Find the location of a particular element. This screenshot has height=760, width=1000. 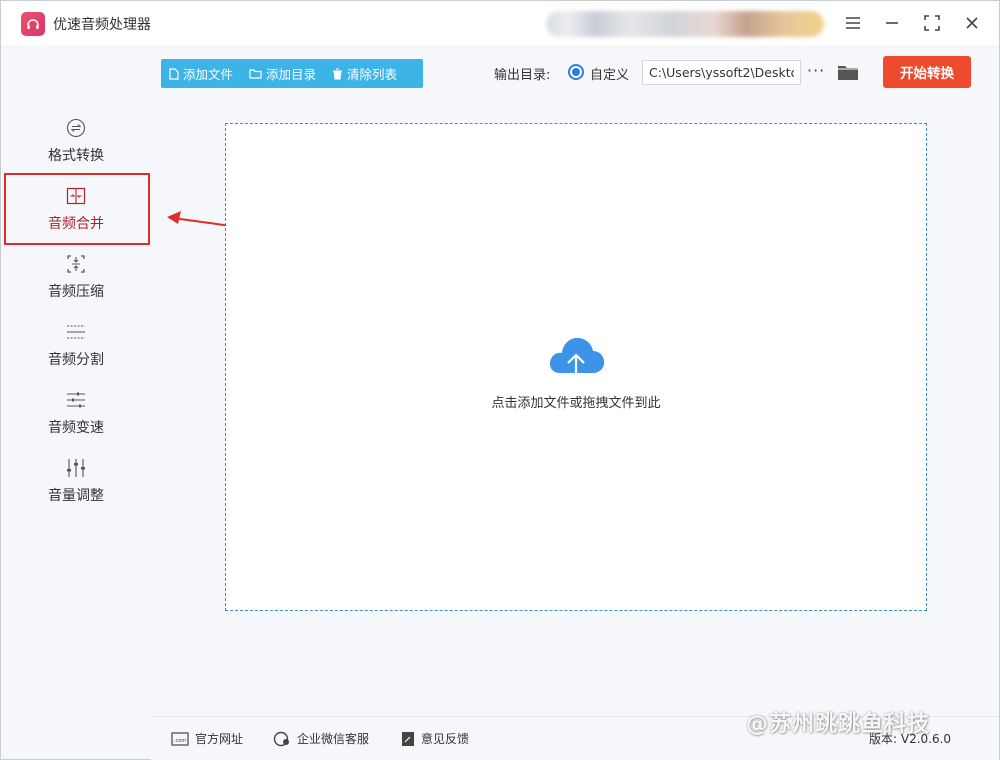

official-website-label: 官方网址 is located at coordinates (219, 739).